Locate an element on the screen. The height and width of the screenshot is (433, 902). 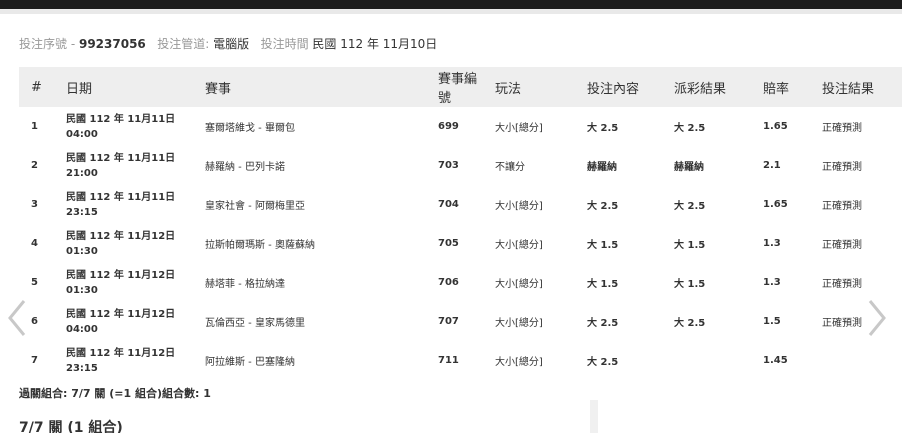
panel-divider is located at coordinates (594, 416).